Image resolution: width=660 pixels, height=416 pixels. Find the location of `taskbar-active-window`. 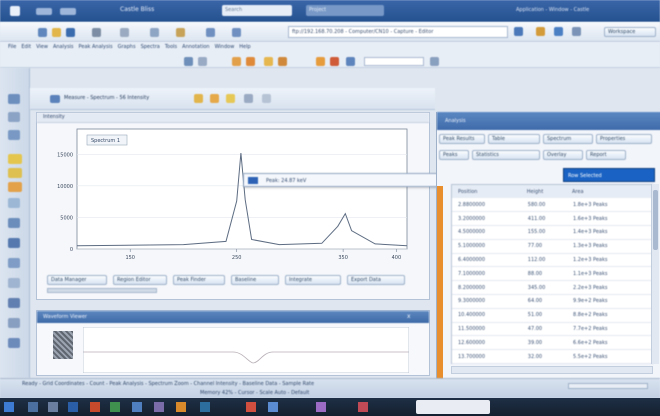

taskbar-active-window is located at coordinates (453, 407).